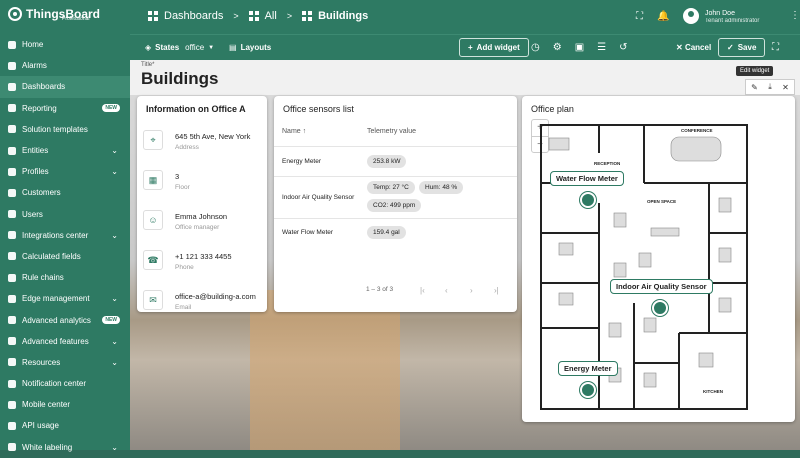 The height and width of the screenshot is (458, 800). What do you see at coordinates (177, 176) in the screenshot?
I see `info-value: 3` at bounding box center [177, 176].